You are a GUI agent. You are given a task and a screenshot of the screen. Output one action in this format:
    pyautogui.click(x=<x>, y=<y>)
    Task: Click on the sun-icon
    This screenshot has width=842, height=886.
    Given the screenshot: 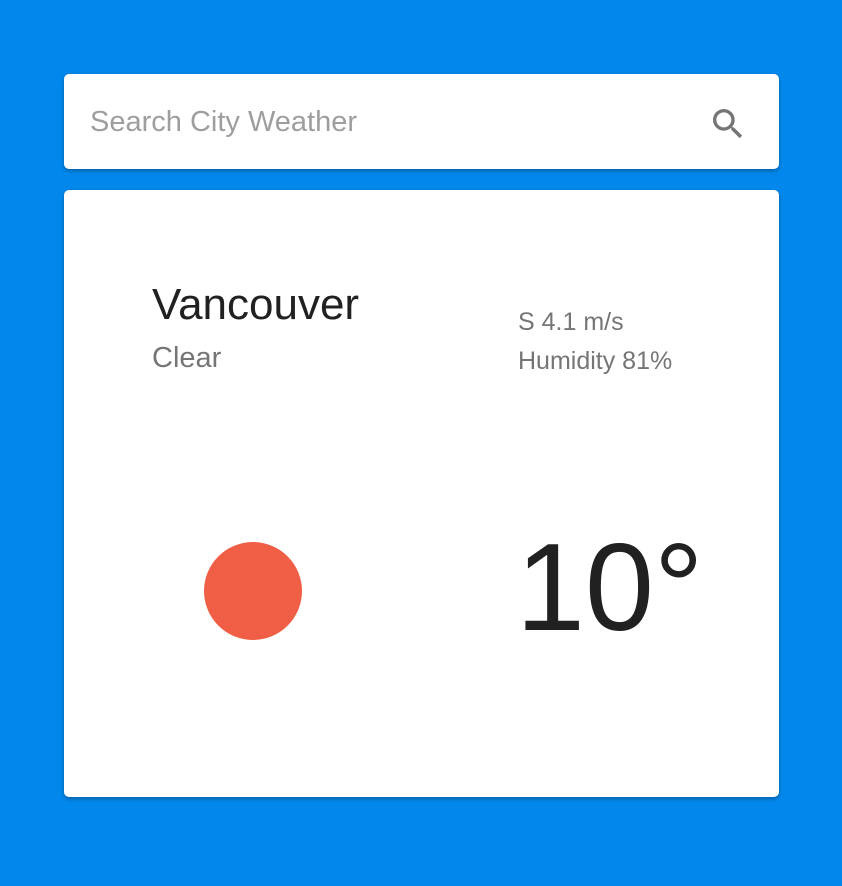 What is the action you would take?
    pyautogui.click(x=253, y=591)
    